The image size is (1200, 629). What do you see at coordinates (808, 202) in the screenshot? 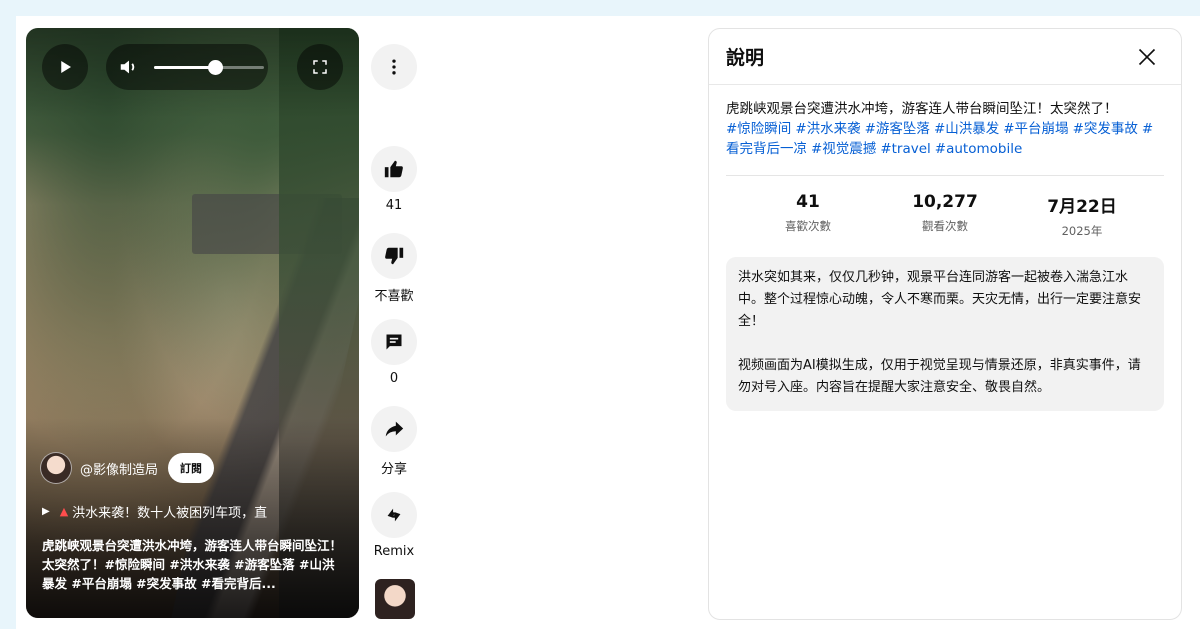
I see `likes-value: 41` at bounding box center [808, 202].